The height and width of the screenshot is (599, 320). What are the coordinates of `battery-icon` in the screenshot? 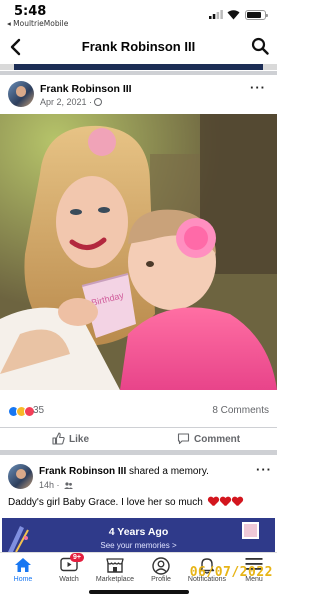 It's located at (256, 15).